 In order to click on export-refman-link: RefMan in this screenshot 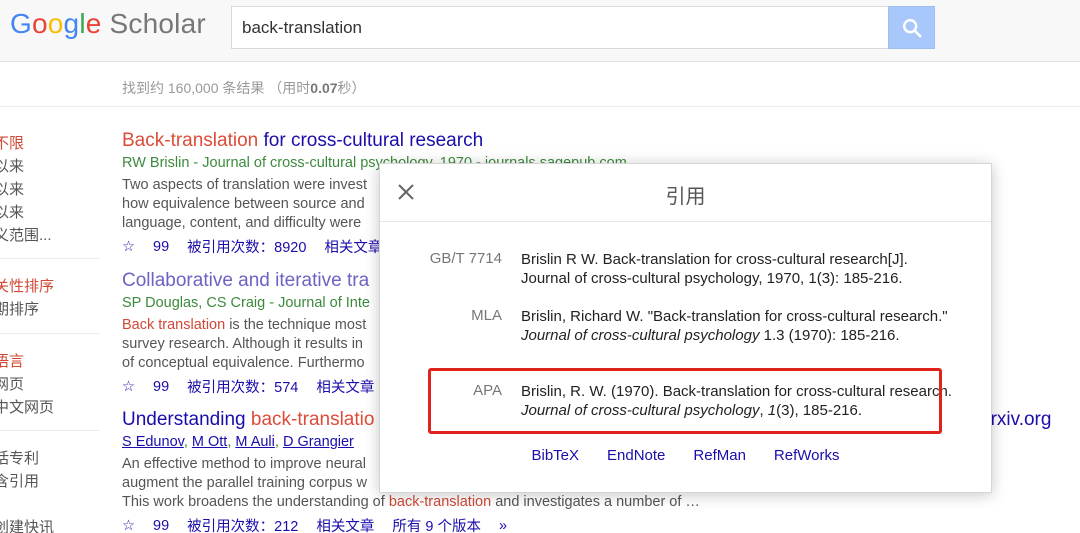, I will do `click(719, 455)`.